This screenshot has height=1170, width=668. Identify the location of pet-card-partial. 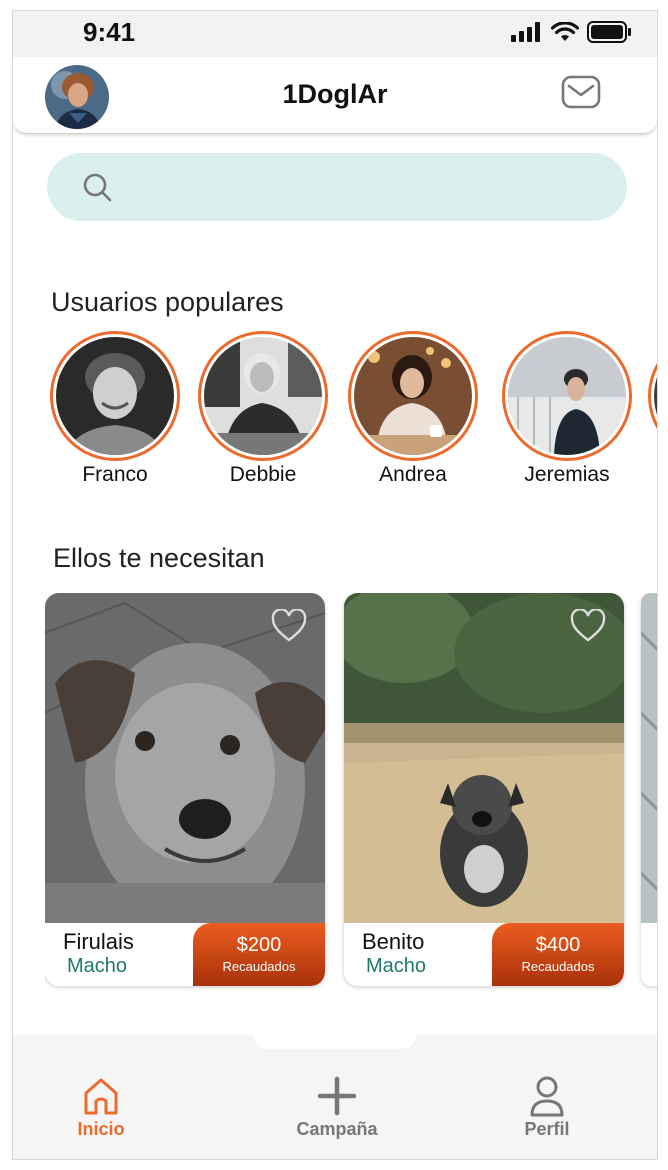
(649, 789).